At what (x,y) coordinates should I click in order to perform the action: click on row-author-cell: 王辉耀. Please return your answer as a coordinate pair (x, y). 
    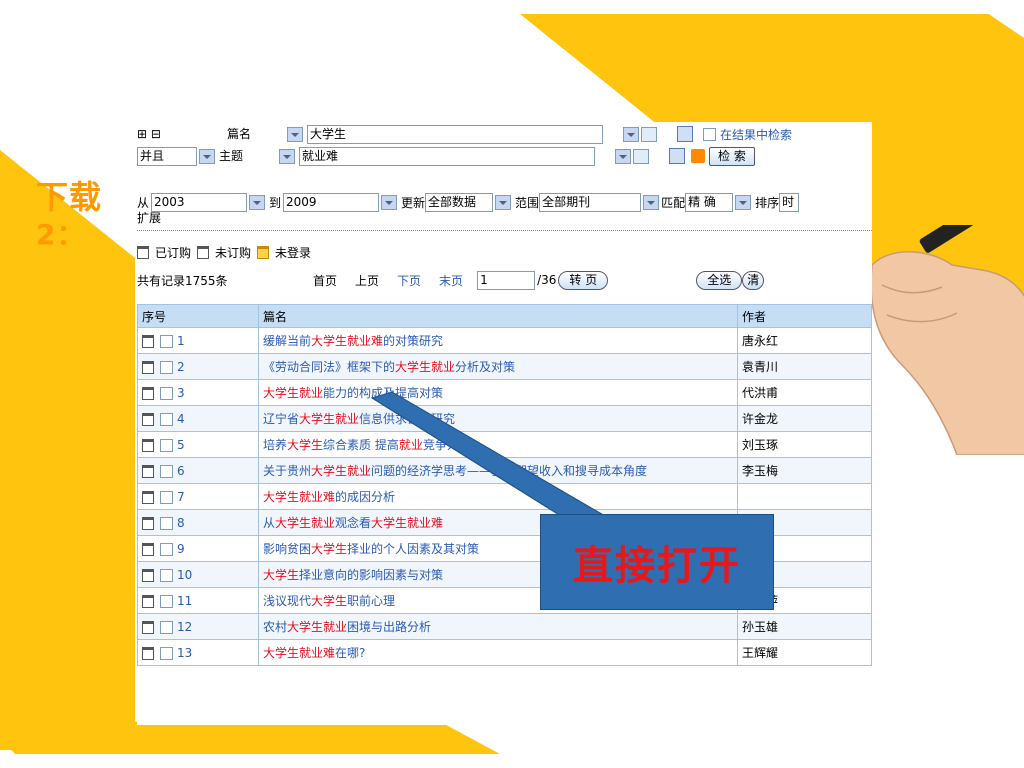
    Looking at the image, I should click on (804, 652).